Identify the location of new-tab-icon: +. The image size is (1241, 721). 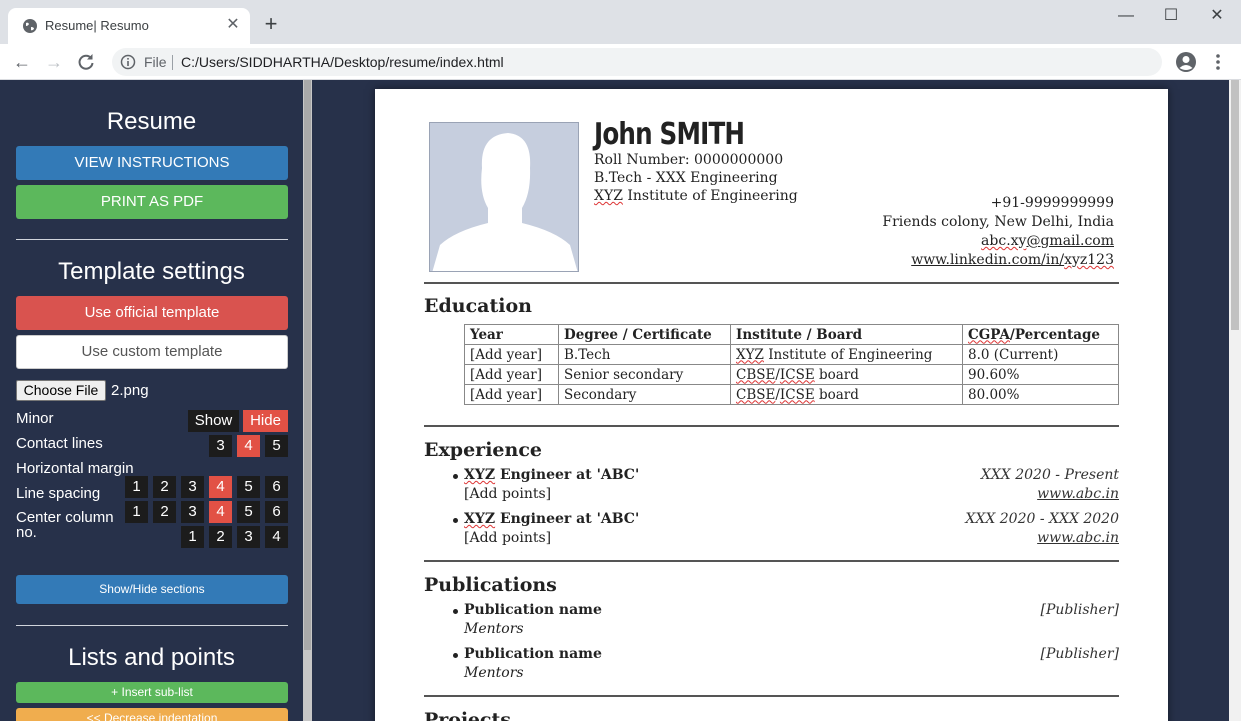
(271, 24).